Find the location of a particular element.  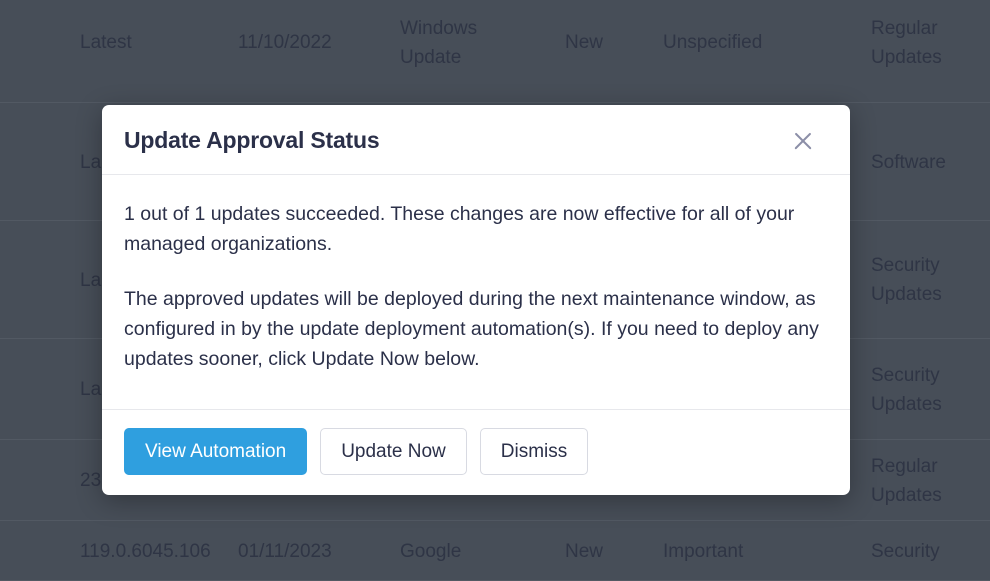

close-icon is located at coordinates (803, 141).